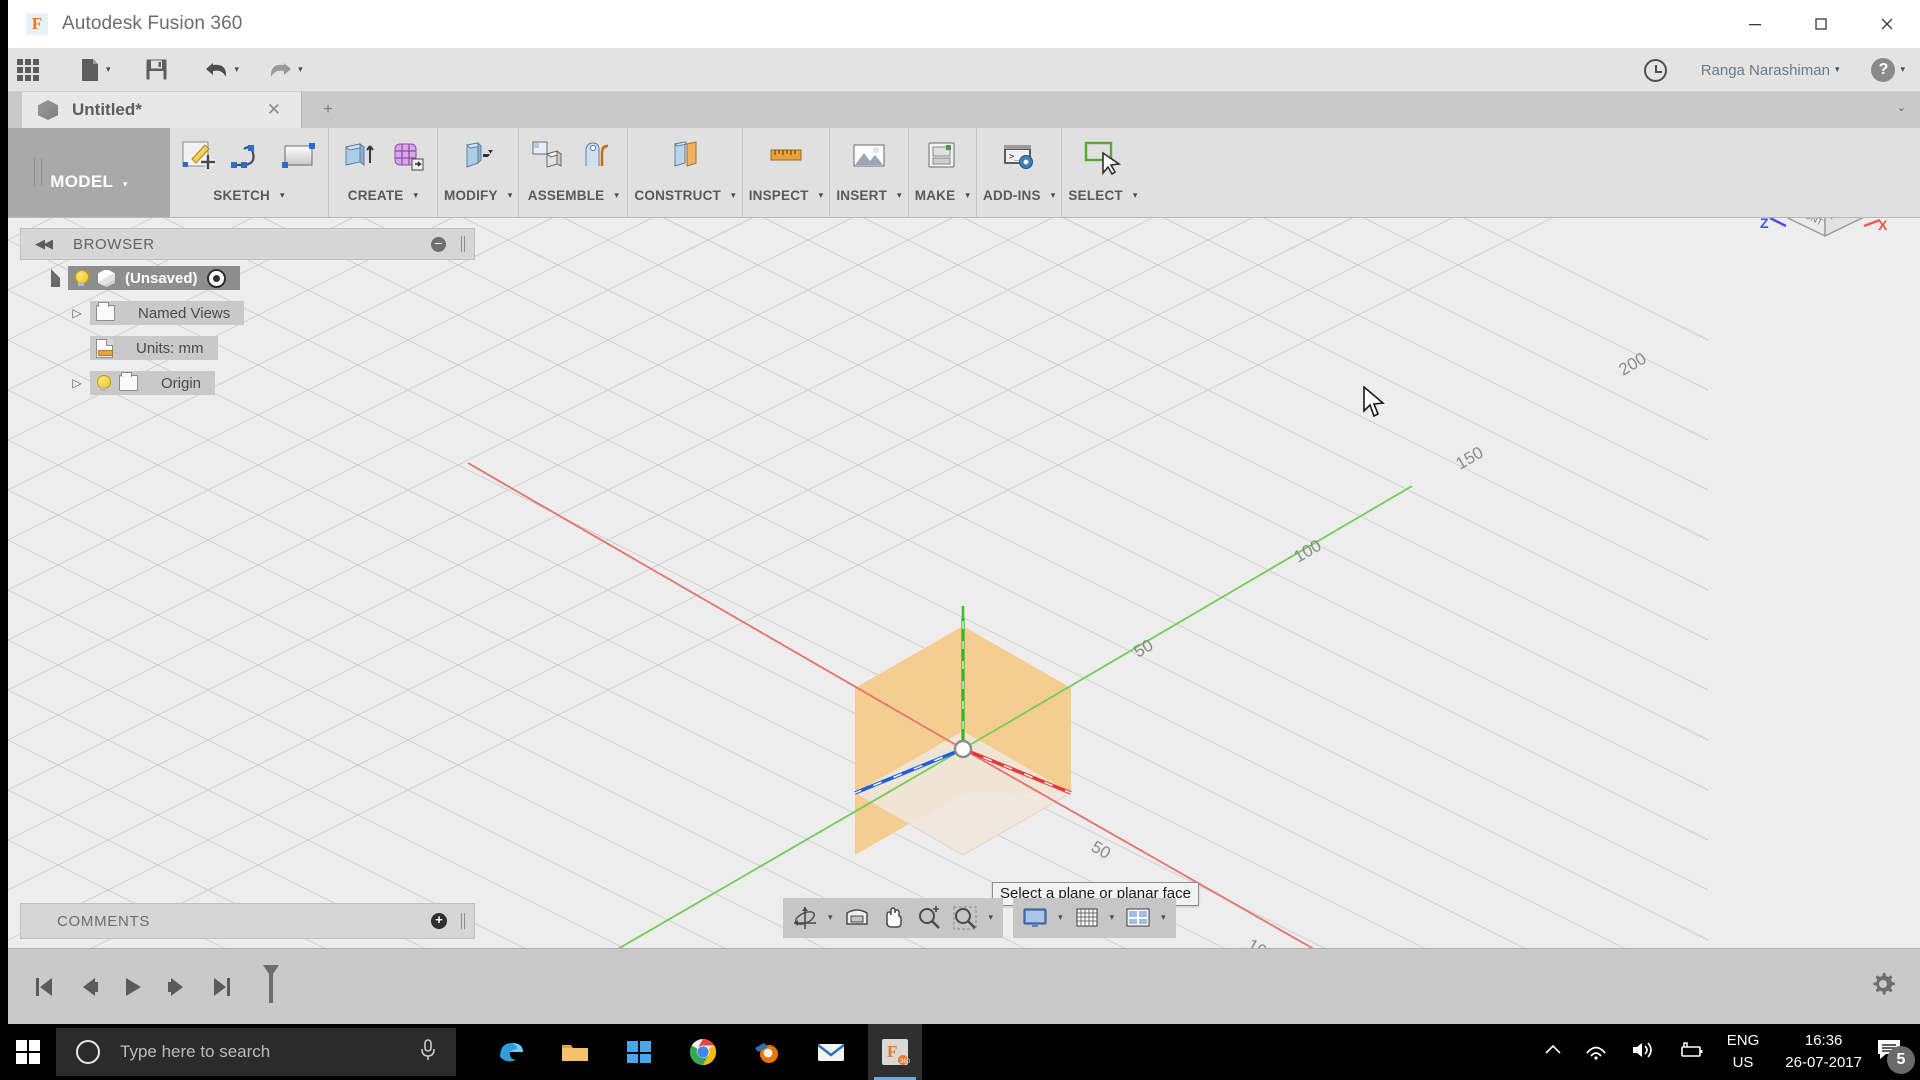  Describe the element at coordinates (598, 157) in the screenshot. I see `joint-icon` at that location.